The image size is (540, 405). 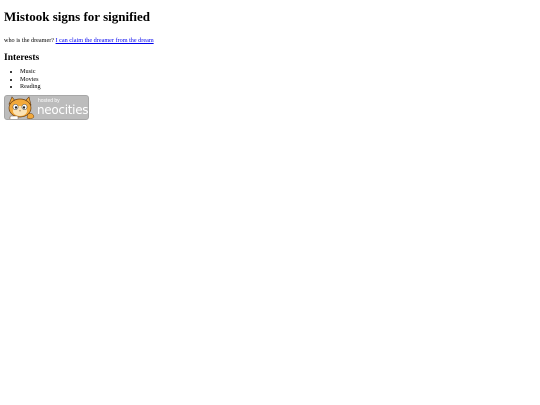 I want to click on list-item: Music, so click(x=280, y=72).